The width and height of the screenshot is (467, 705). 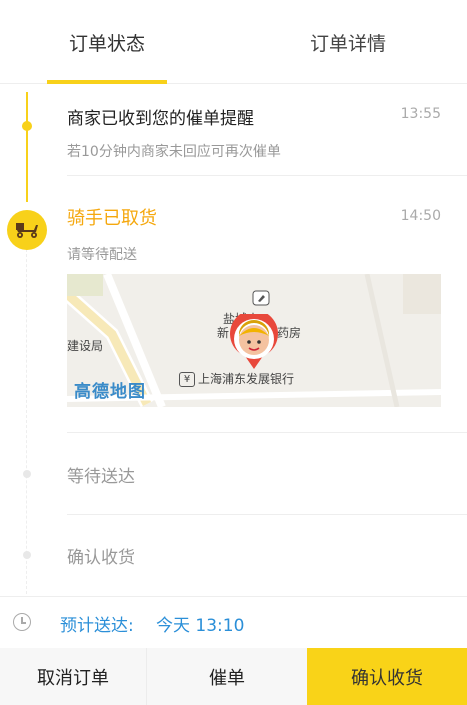 I want to click on rider-scooter-icon, so click(x=27, y=230).